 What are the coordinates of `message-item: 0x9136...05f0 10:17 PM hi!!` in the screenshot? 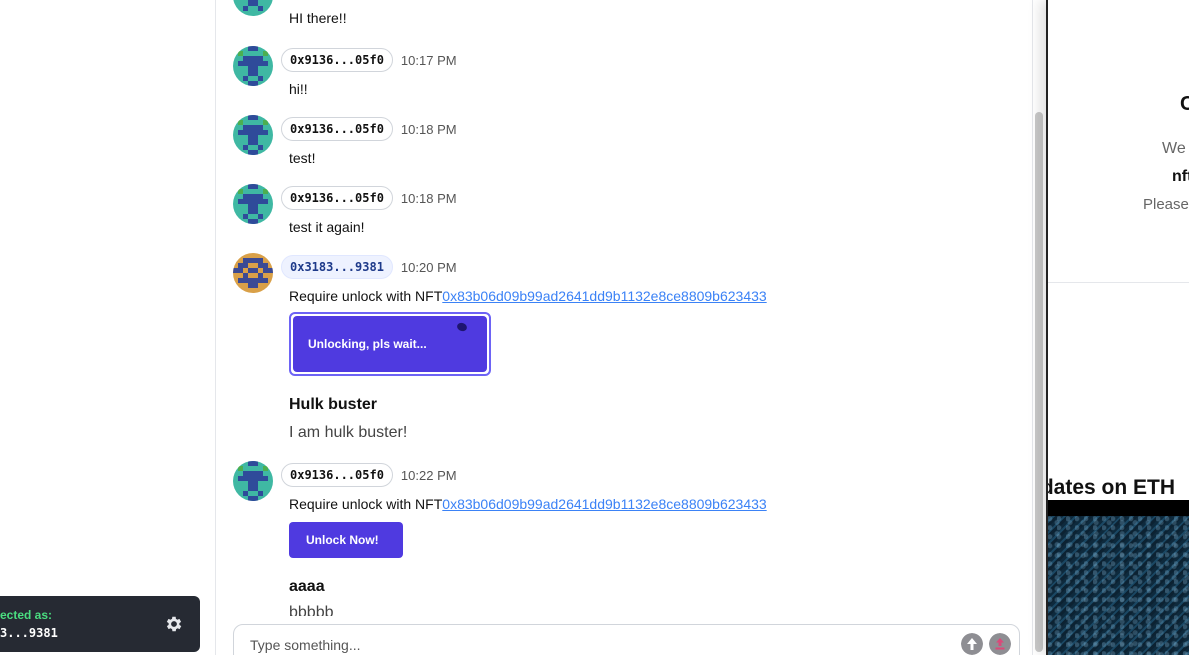 It's located at (618, 74).